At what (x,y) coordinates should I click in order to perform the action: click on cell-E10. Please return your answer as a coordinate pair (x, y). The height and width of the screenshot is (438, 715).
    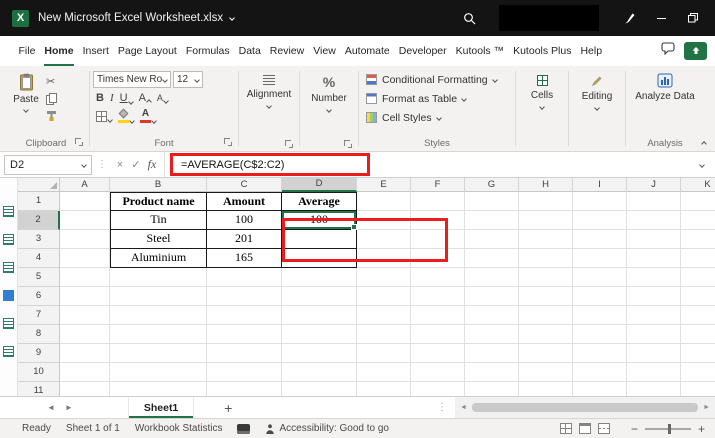
    Looking at the image, I should click on (384, 372).